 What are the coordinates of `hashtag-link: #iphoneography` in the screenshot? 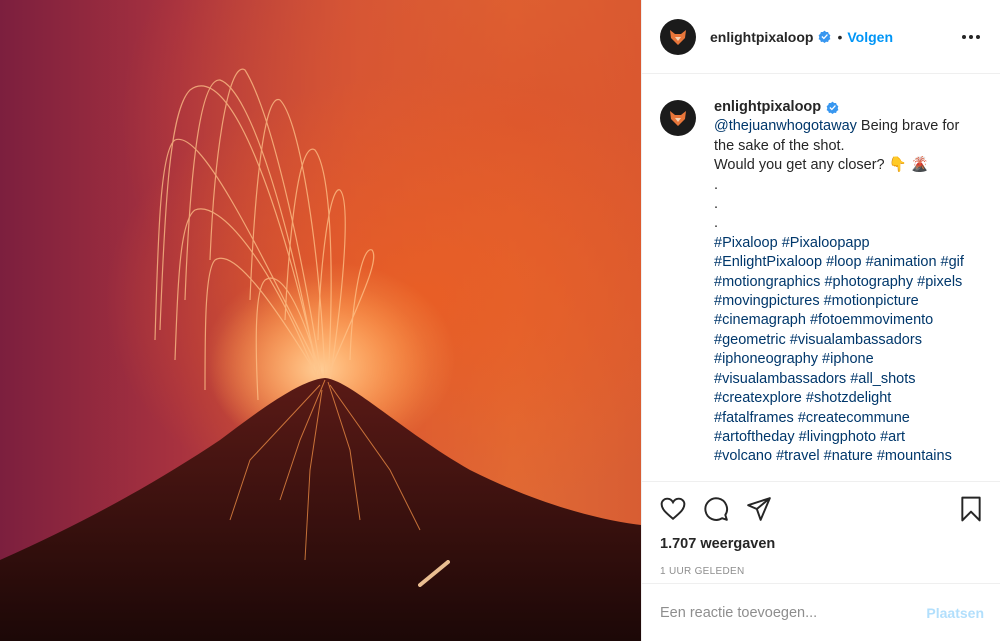 It's located at (766, 359).